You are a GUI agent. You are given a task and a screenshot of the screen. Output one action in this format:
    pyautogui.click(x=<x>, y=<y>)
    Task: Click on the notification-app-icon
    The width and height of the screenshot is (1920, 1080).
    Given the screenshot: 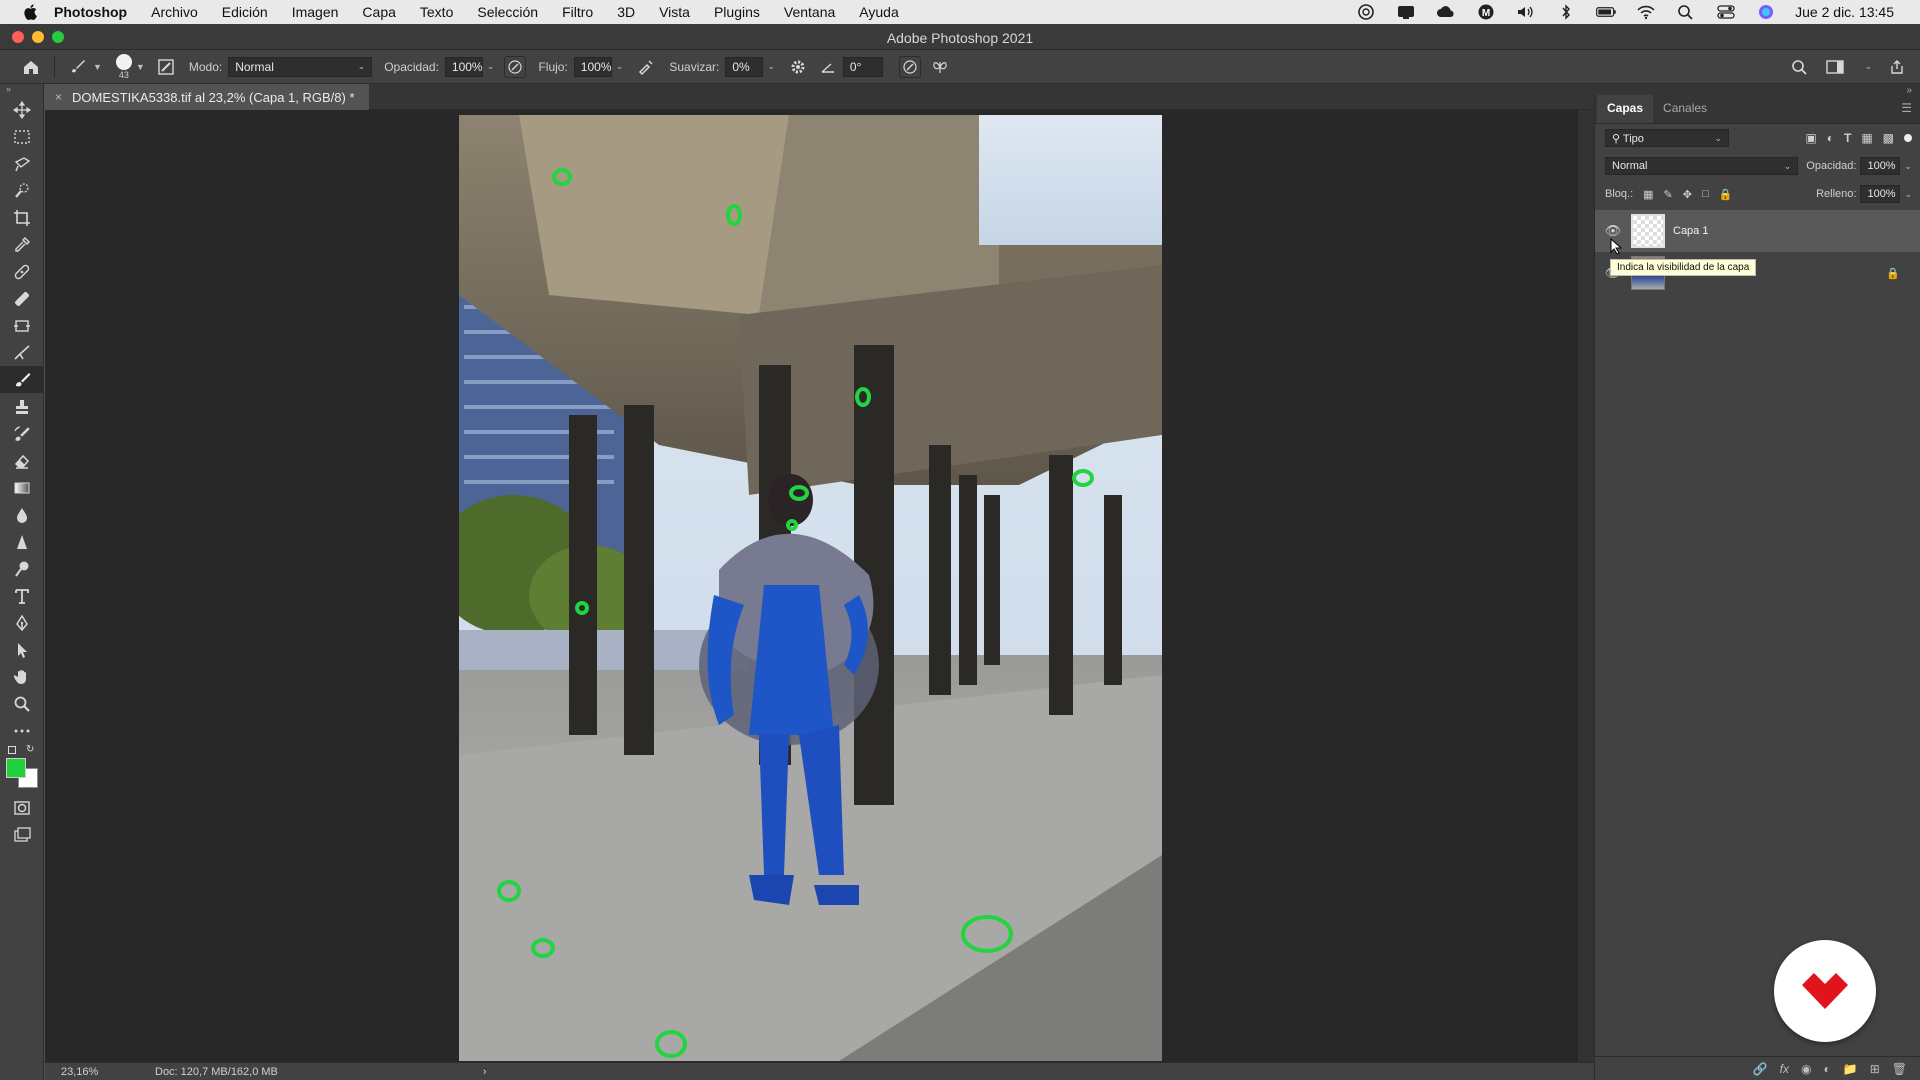 What is the action you would take?
    pyautogui.click(x=1406, y=12)
    